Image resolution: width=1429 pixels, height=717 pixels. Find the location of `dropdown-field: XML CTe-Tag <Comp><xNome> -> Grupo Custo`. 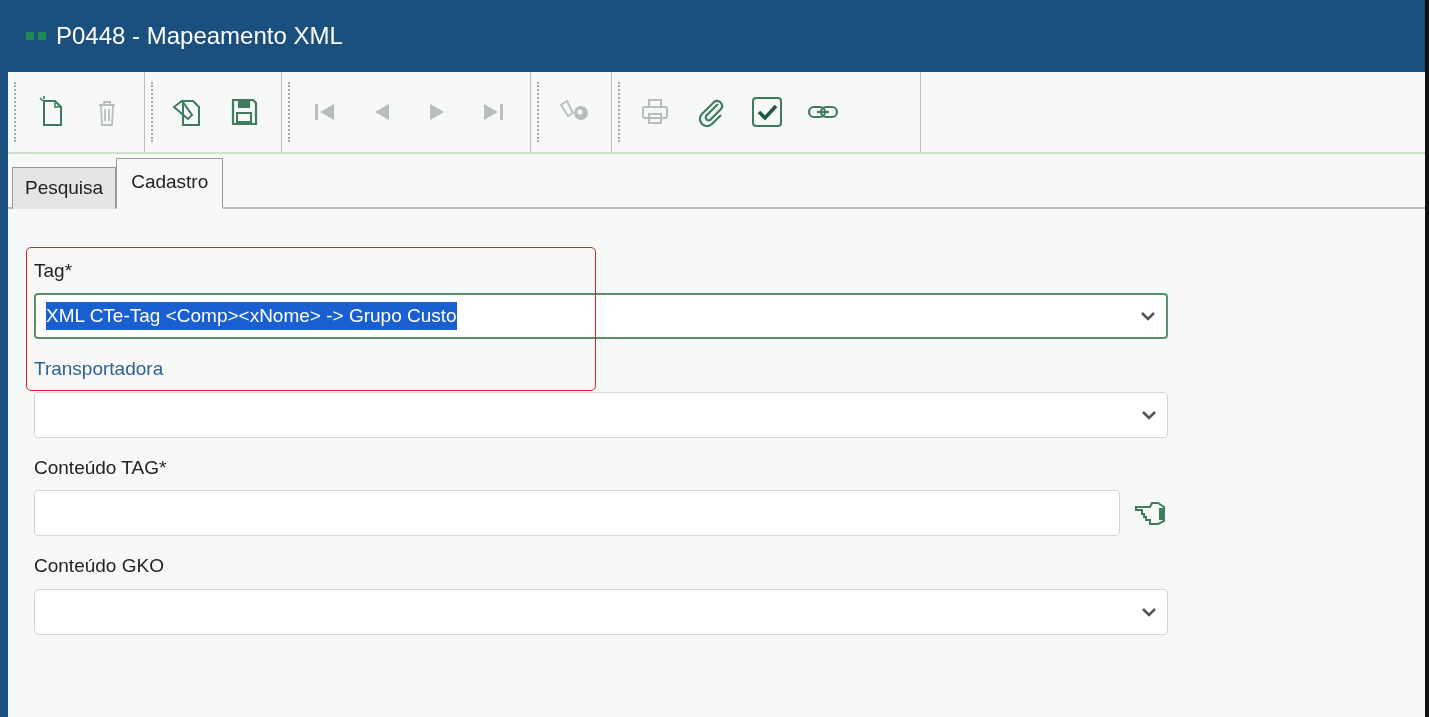

dropdown-field: XML CTe-Tag <Comp><xNome> -> Grupo Custo is located at coordinates (601, 316).